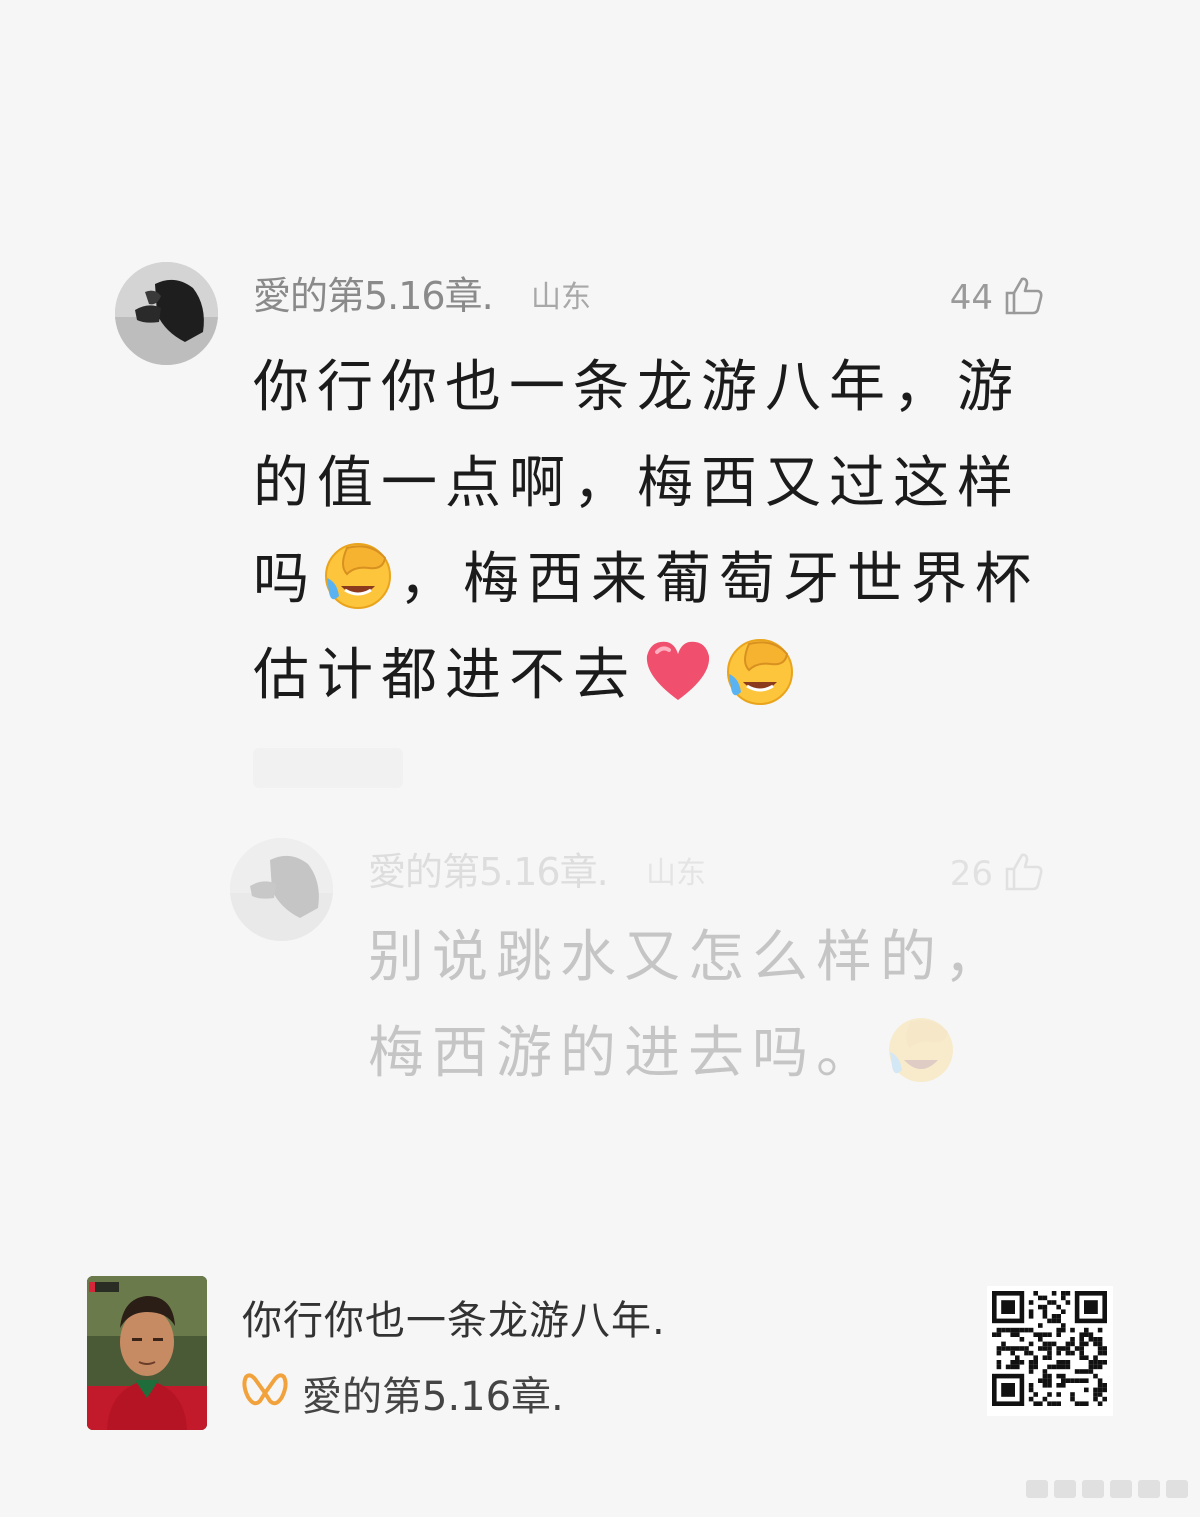  What do you see at coordinates (1108, 1489) in the screenshot?
I see `watermark` at bounding box center [1108, 1489].